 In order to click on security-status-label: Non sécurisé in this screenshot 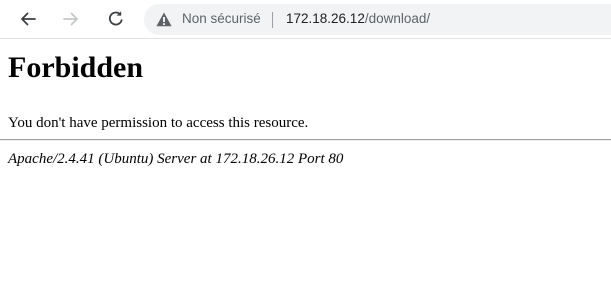, I will do `click(221, 18)`.